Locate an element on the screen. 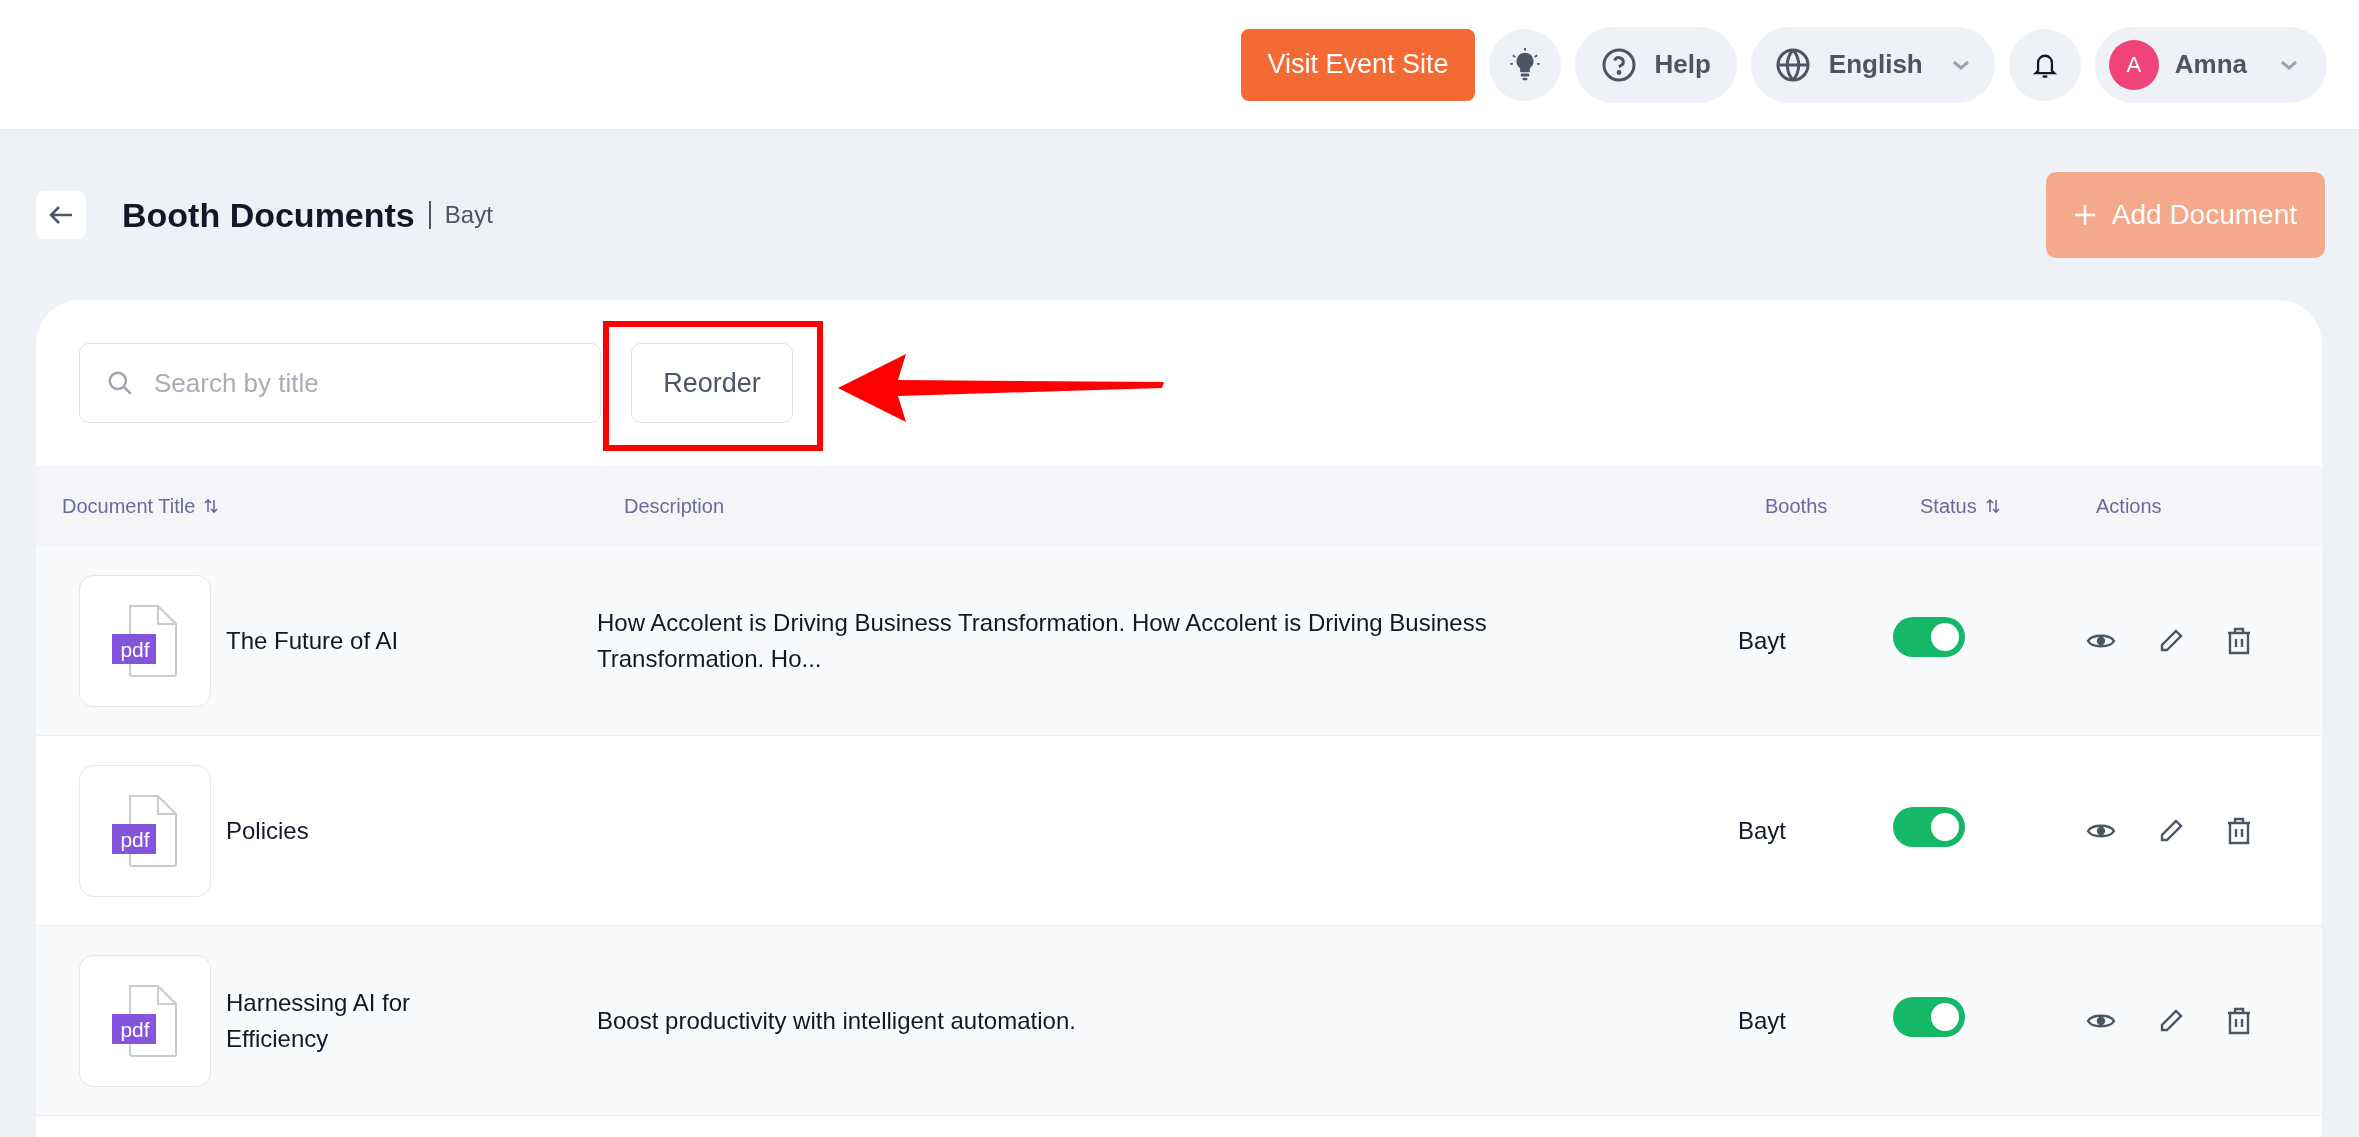  column-header: Actions is located at coordinates (2129, 506).